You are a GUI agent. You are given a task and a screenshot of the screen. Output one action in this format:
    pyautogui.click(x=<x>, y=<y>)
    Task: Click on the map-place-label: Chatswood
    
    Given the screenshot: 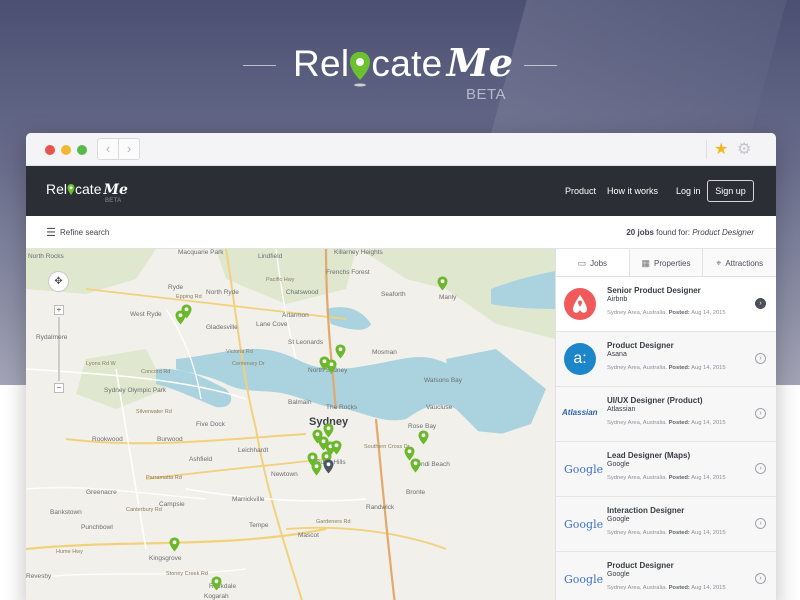 What is the action you would take?
    pyautogui.click(x=302, y=292)
    